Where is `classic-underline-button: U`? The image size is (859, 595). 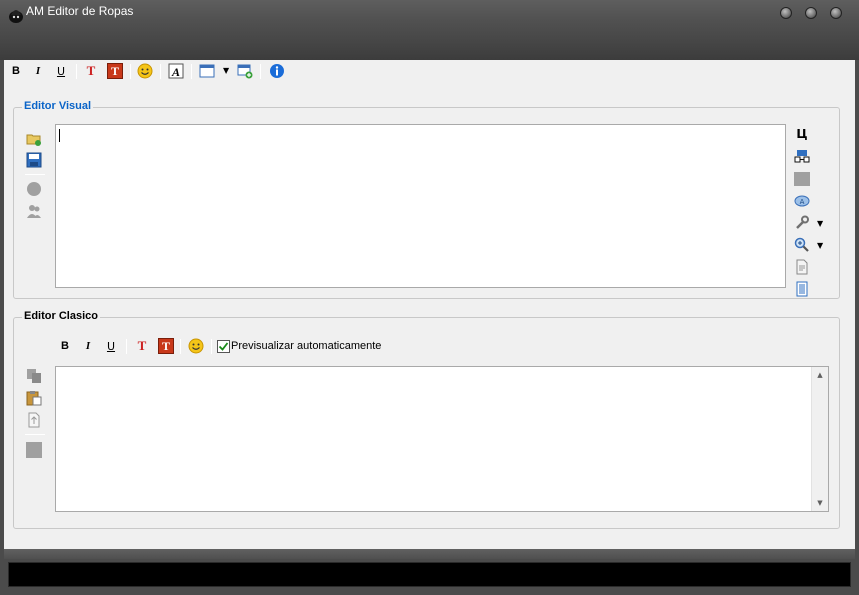
classic-underline-button: U is located at coordinates (111, 346).